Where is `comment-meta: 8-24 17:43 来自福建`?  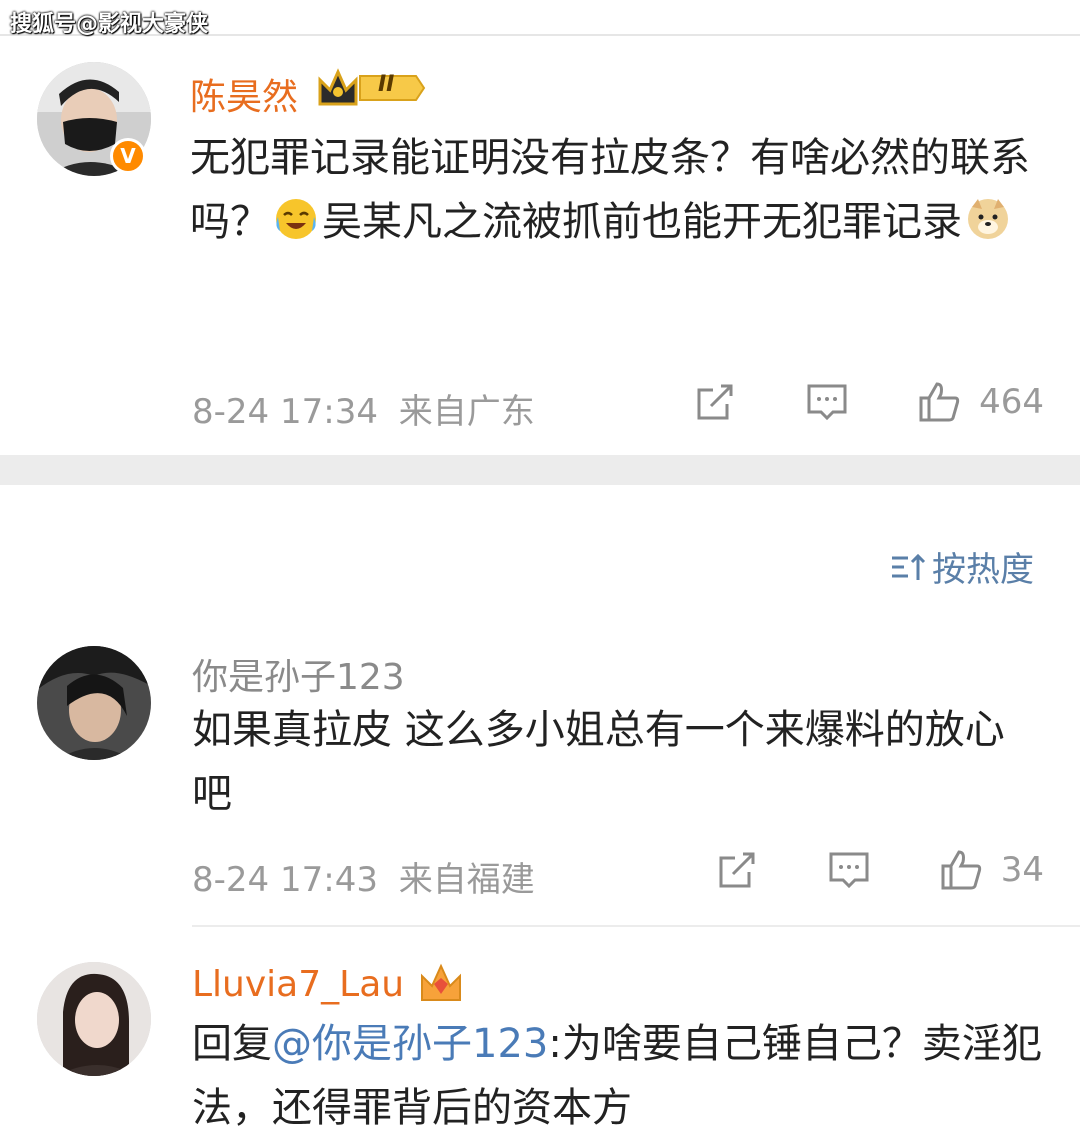
comment-meta: 8-24 17:43 来自福建 is located at coordinates (363, 876).